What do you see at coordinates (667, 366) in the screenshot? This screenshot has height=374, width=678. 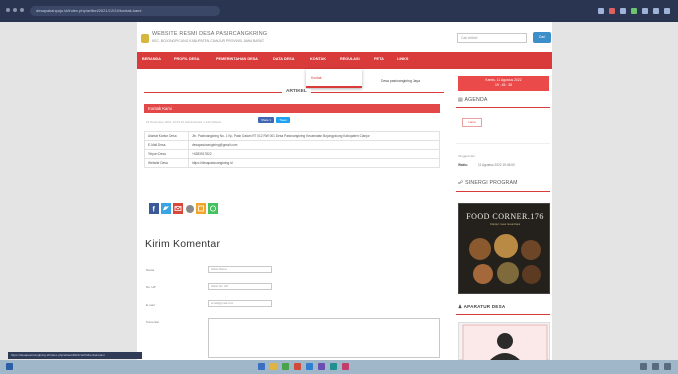 I see `notification-icon` at bounding box center [667, 366].